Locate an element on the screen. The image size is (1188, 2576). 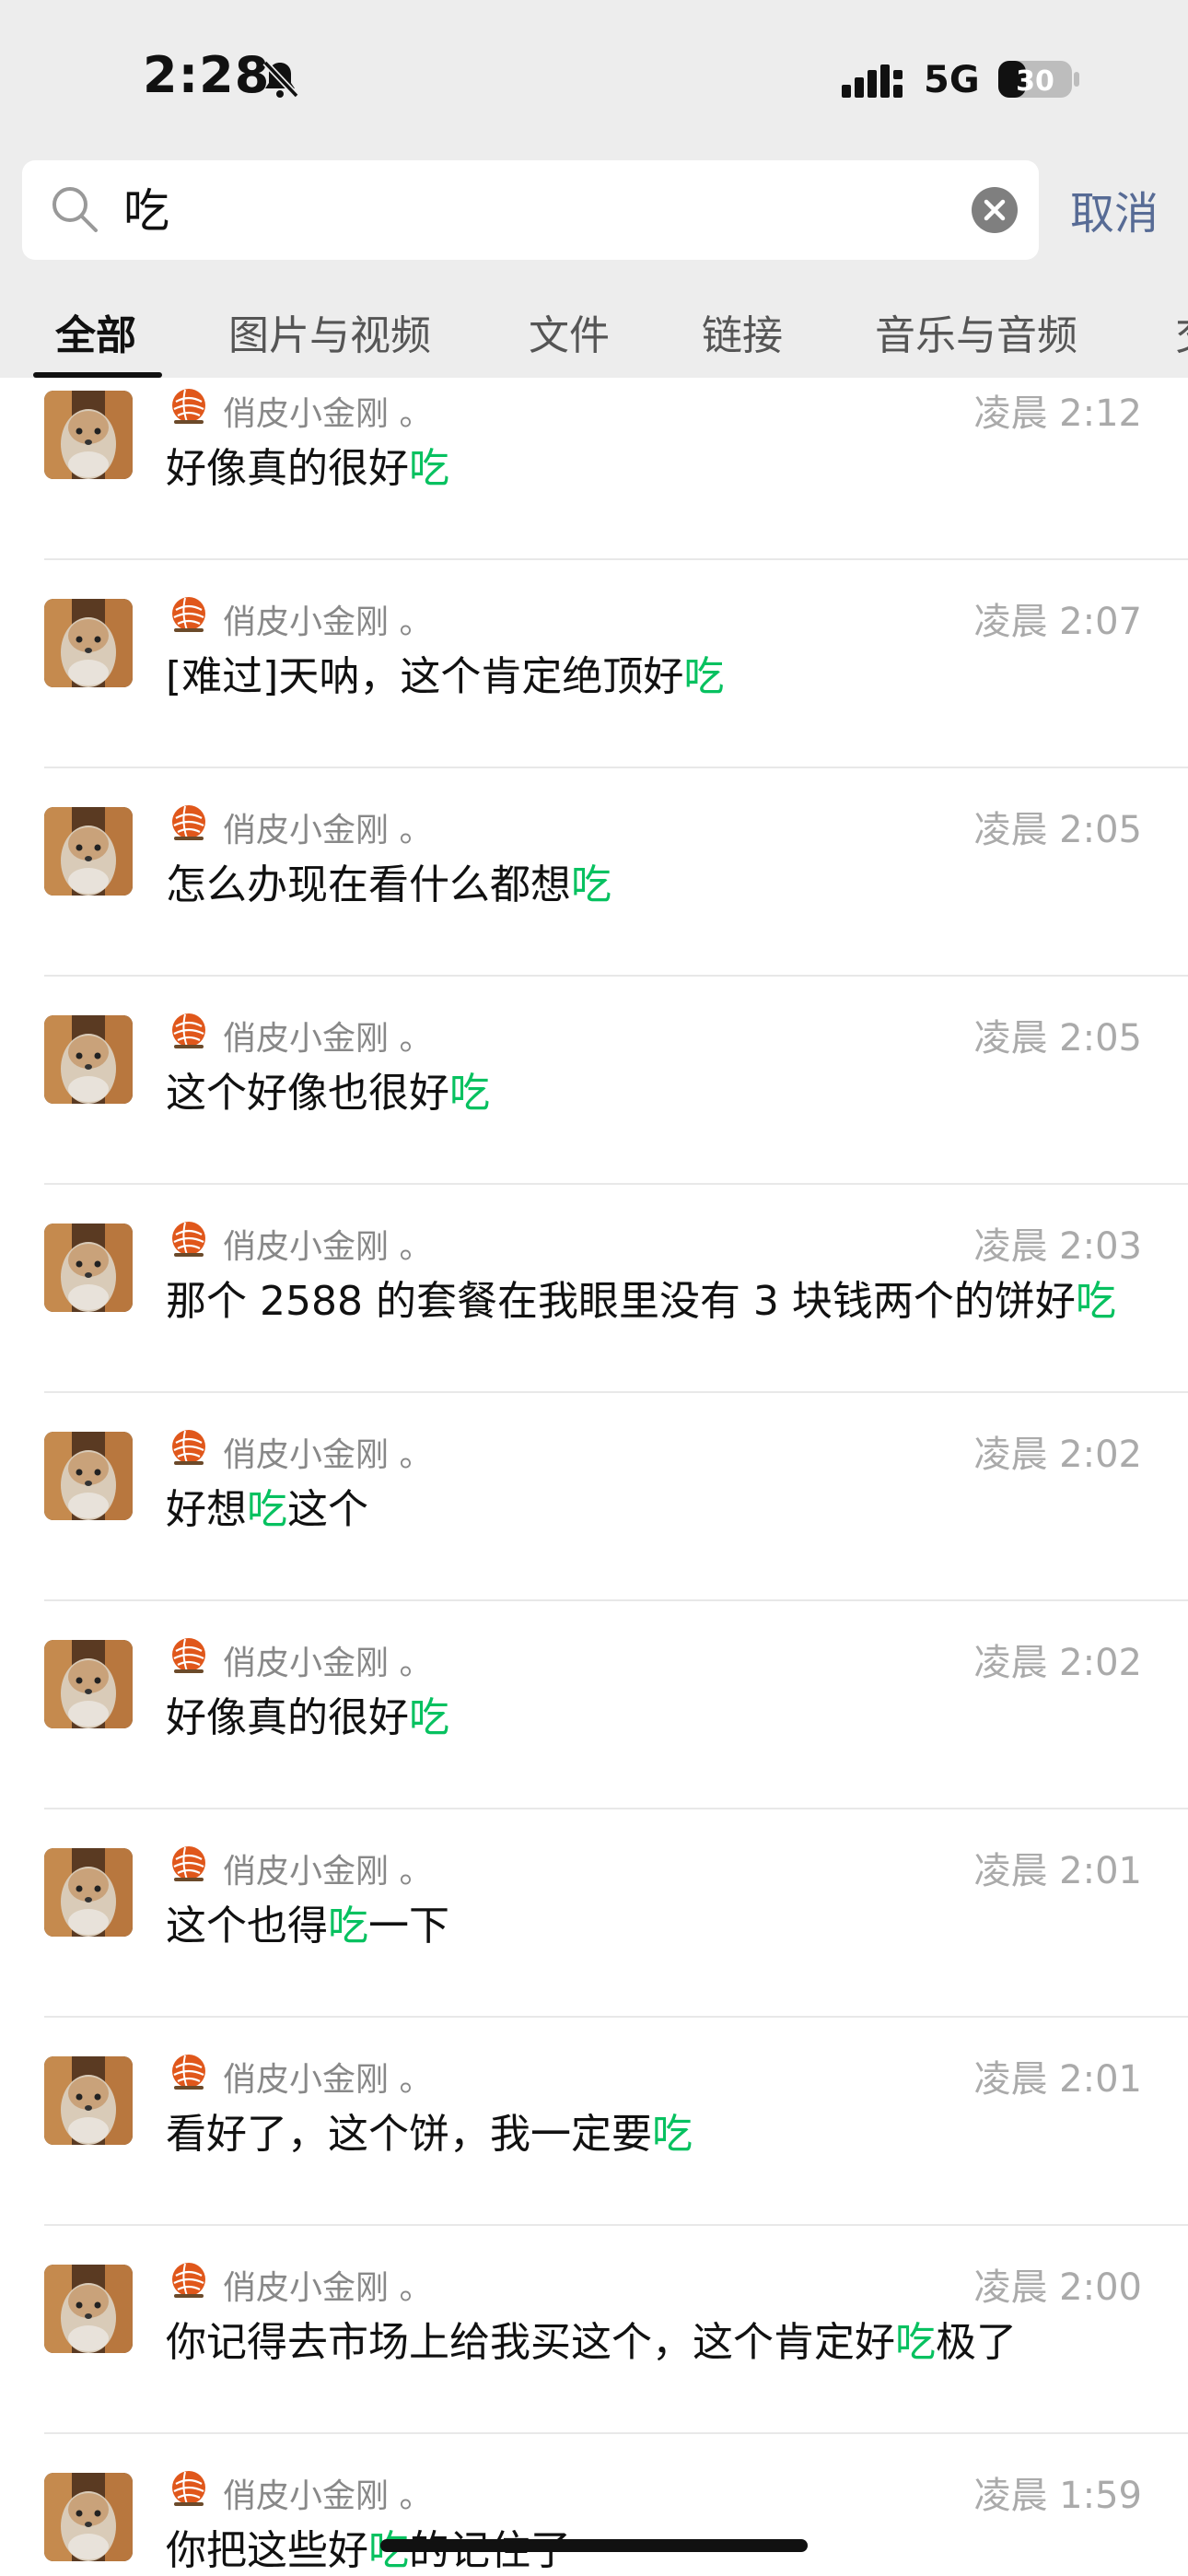
message-text-pre: 看好了，这个饼，我一定要 is located at coordinates (409, 2134).